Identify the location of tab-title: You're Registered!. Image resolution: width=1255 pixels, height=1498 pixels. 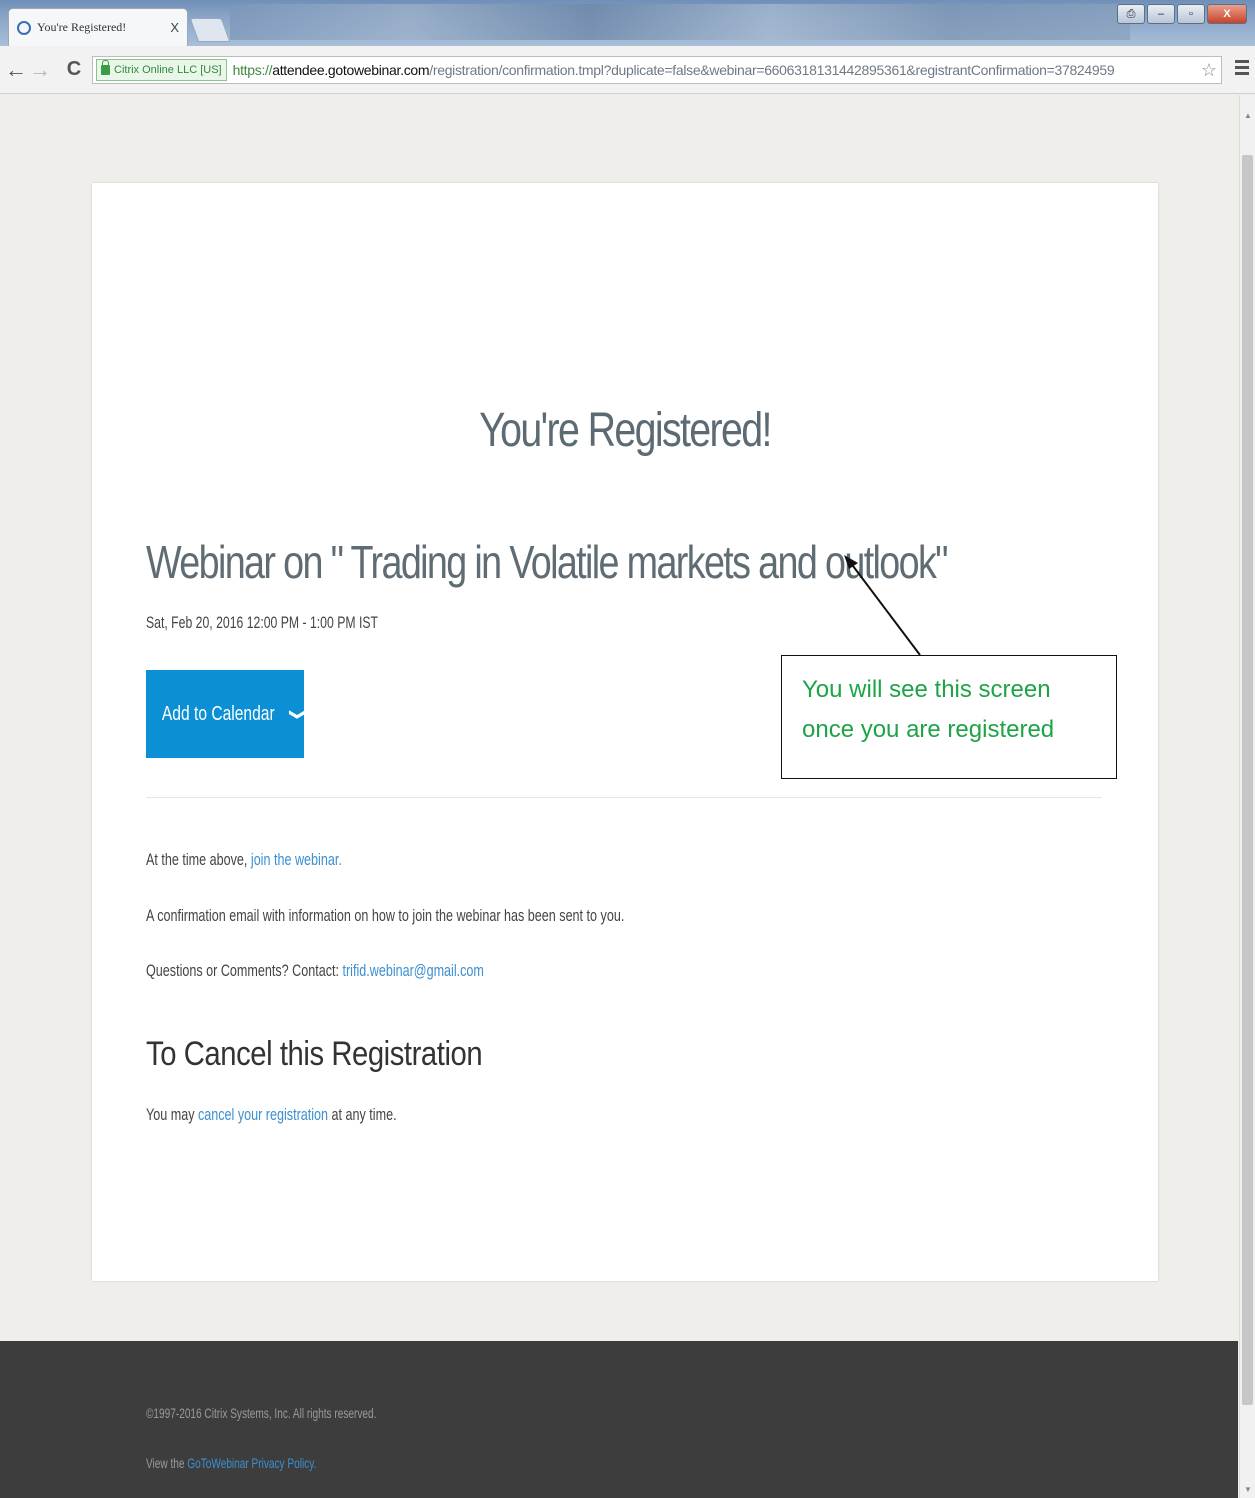
(82, 27).